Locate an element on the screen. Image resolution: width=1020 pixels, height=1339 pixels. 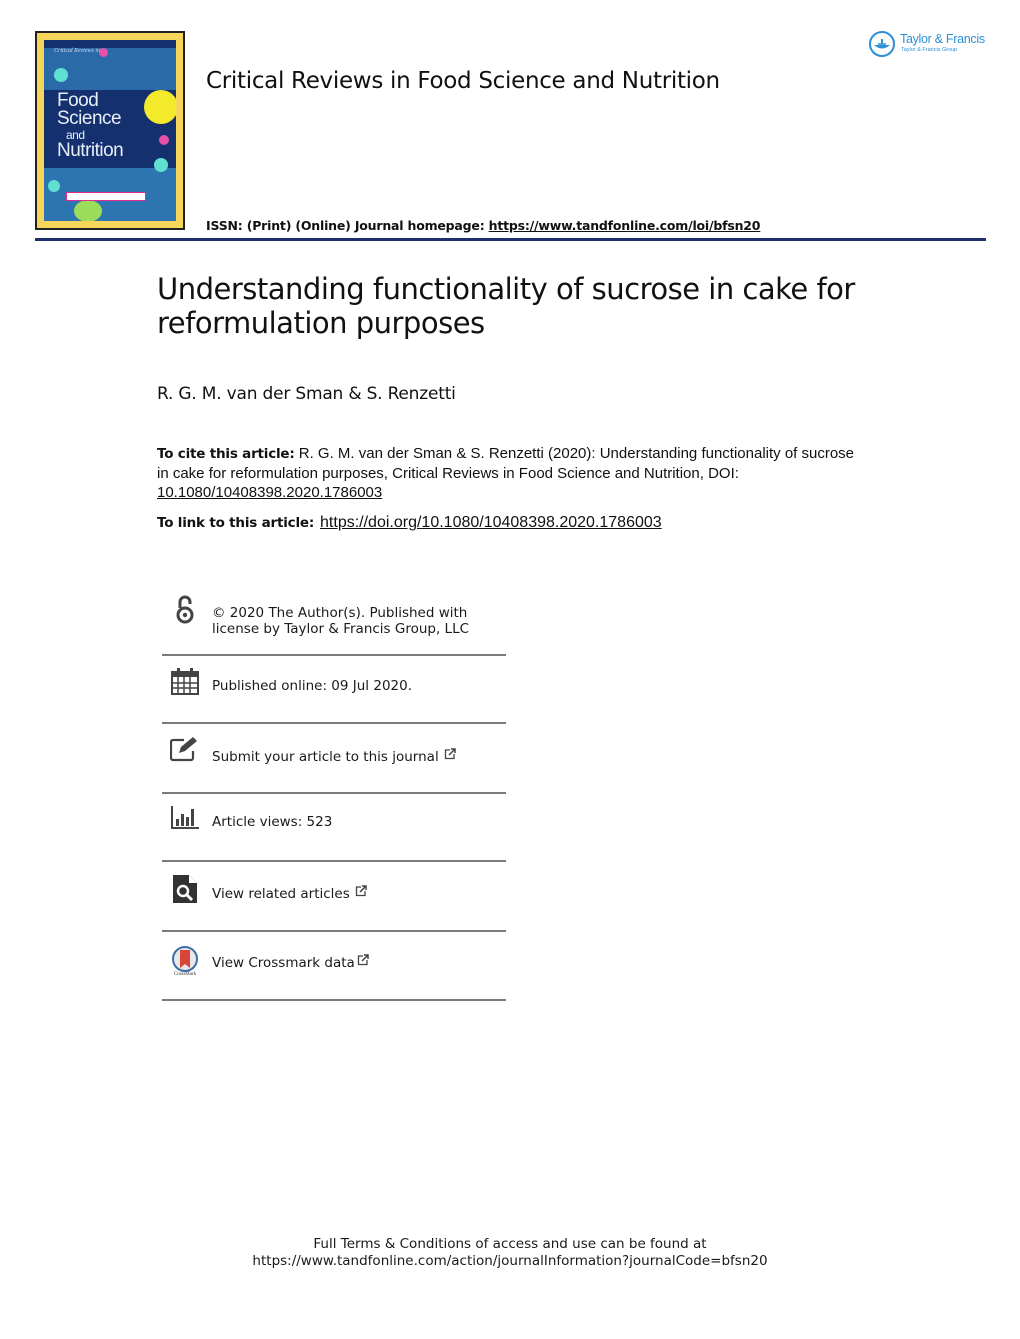
header-divider is located at coordinates (510, 239).